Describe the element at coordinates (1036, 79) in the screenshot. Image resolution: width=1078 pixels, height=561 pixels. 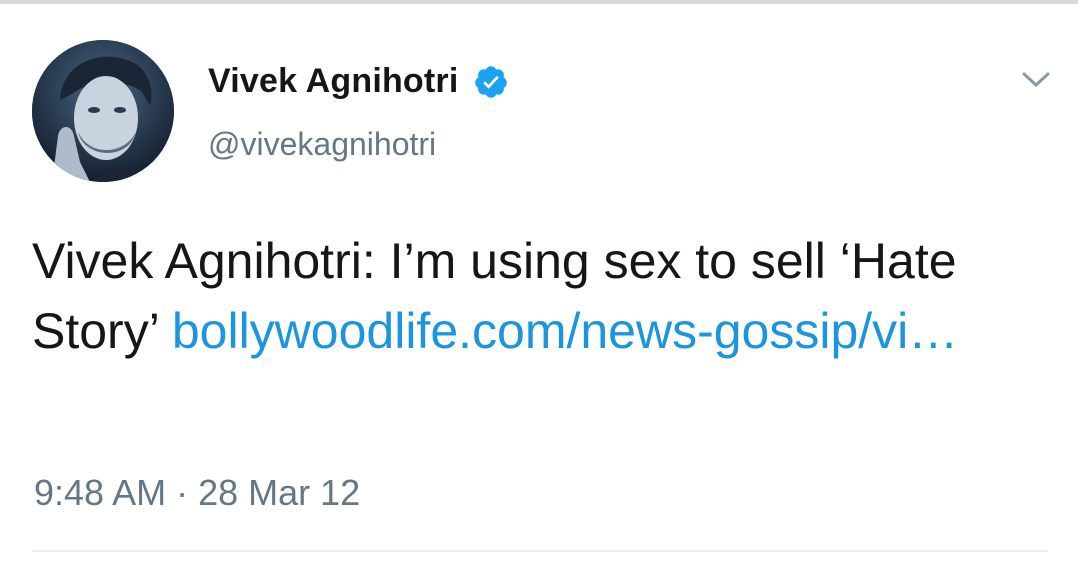
I see `chevron-down-icon` at that location.